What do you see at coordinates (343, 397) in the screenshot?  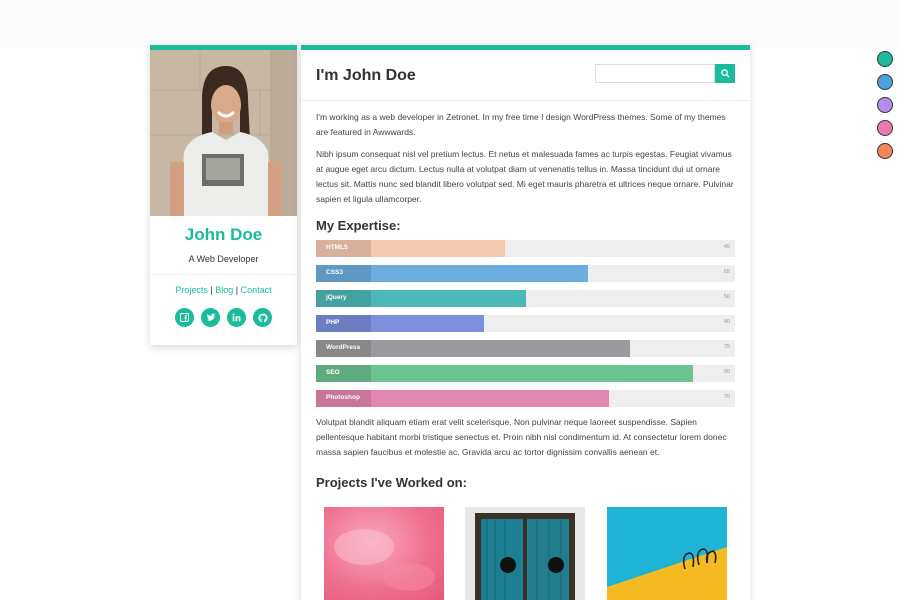 I see `skill-label: Photoshop` at bounding box center [343, 397].